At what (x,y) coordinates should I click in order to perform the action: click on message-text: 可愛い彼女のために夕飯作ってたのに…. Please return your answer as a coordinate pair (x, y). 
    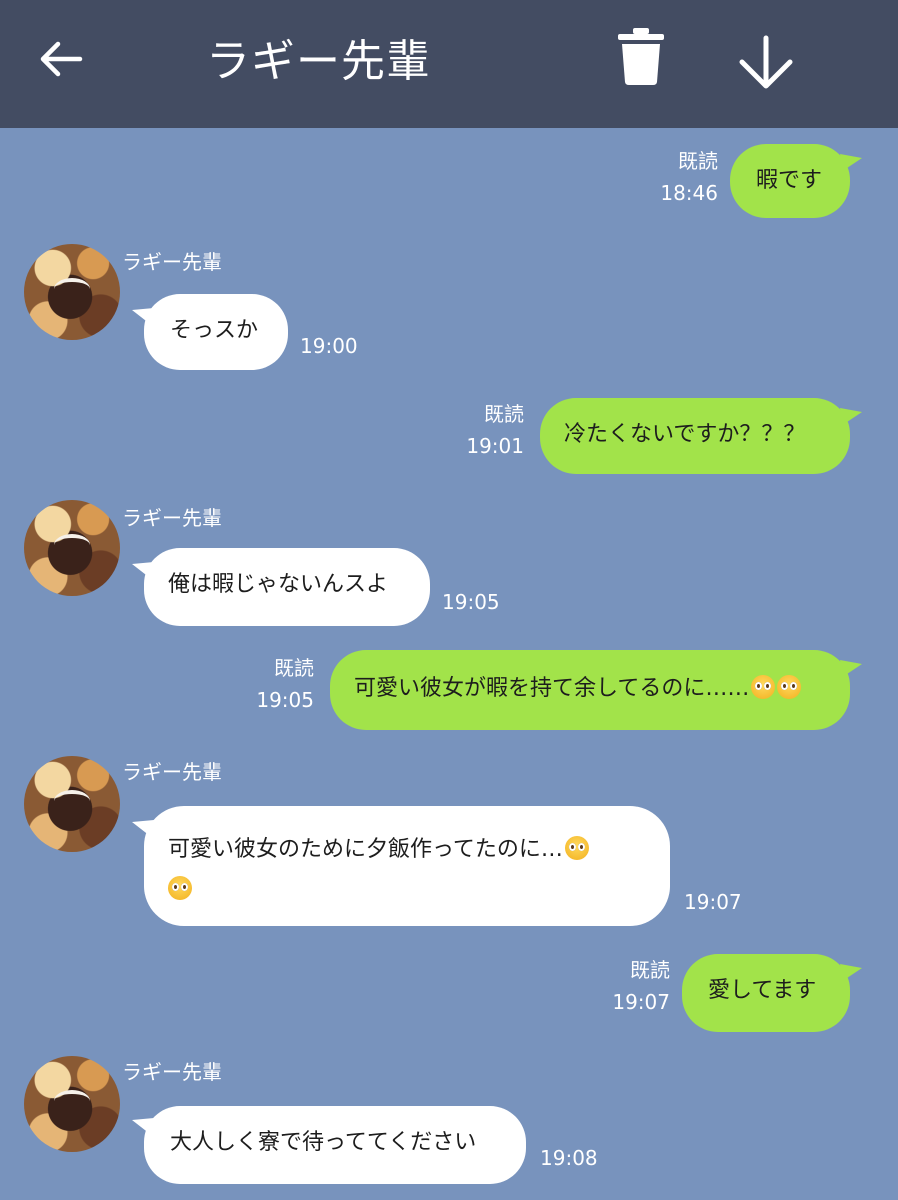
    Looking at the image, I should click on (365, 849).